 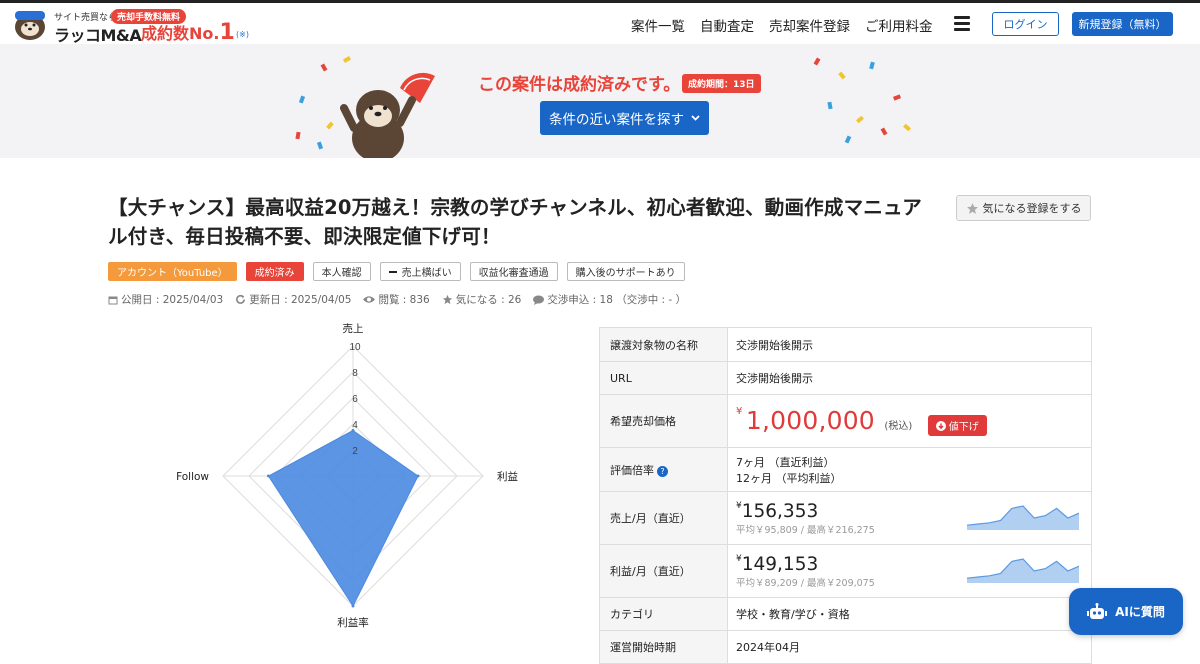 I want to click on contract-period-badge: 成約期間：13日, so click(x=721, y=83).